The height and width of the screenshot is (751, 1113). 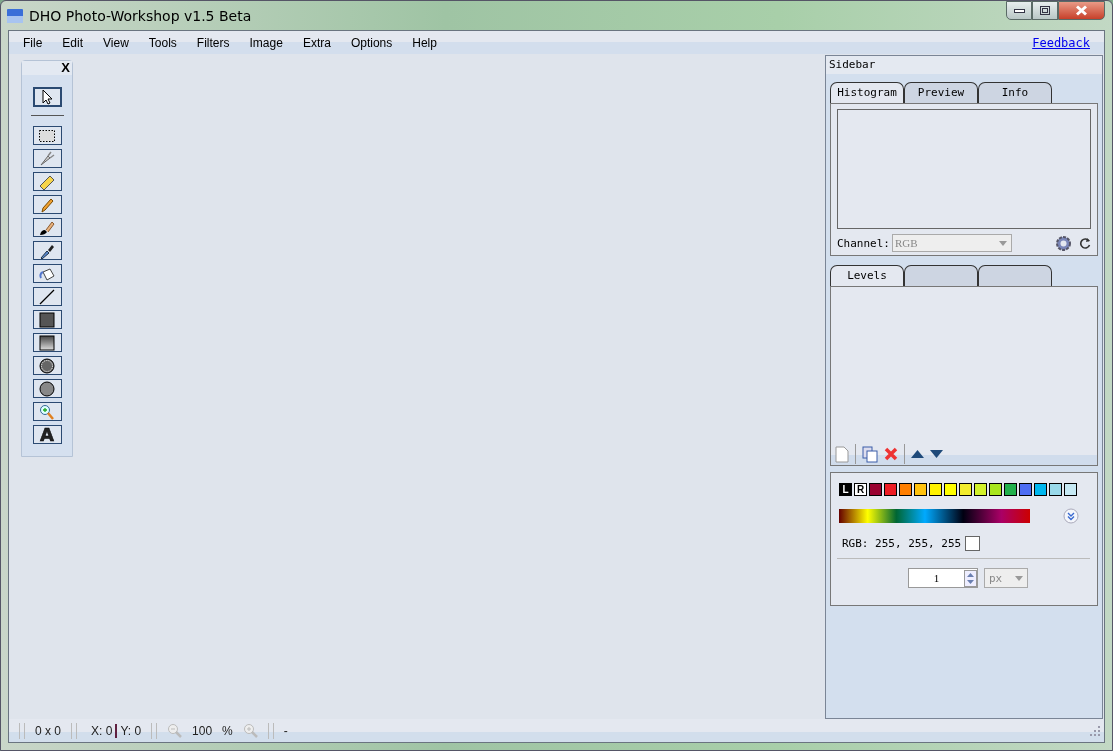 What do you see at coordinates (202, 730) in the screenshot?
I see `zoom-value-label: 100` at bounding box center [202, 730].